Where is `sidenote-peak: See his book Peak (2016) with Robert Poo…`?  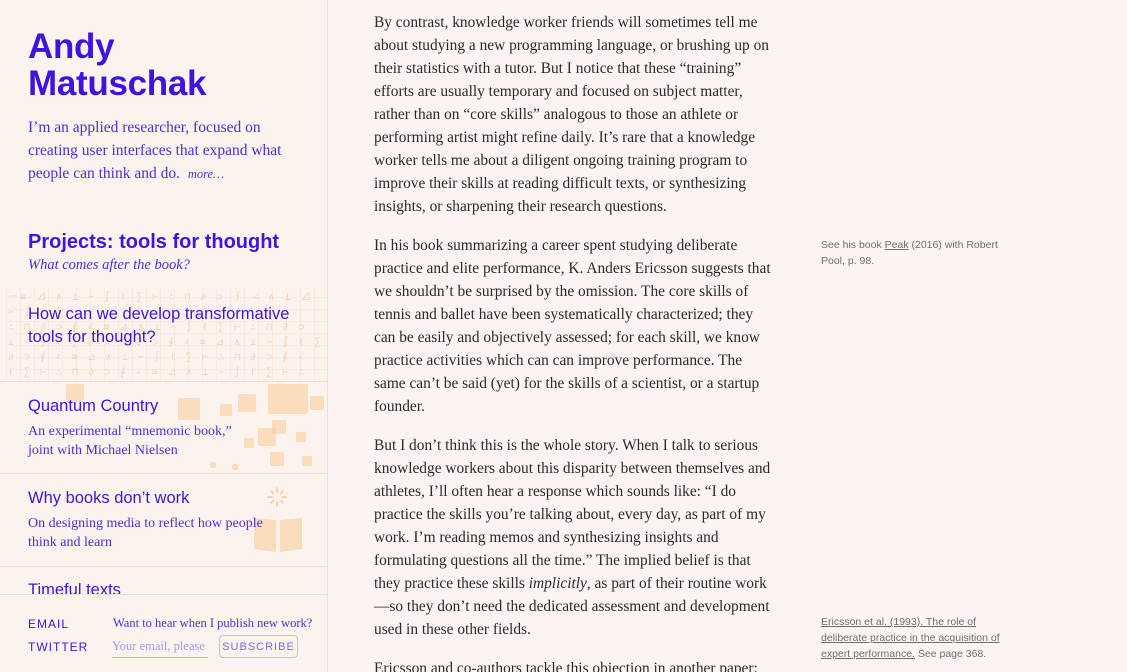
sidenote-peak: See his book Peak (2016) with Robert Poo… is located at coordinates (911, 253).